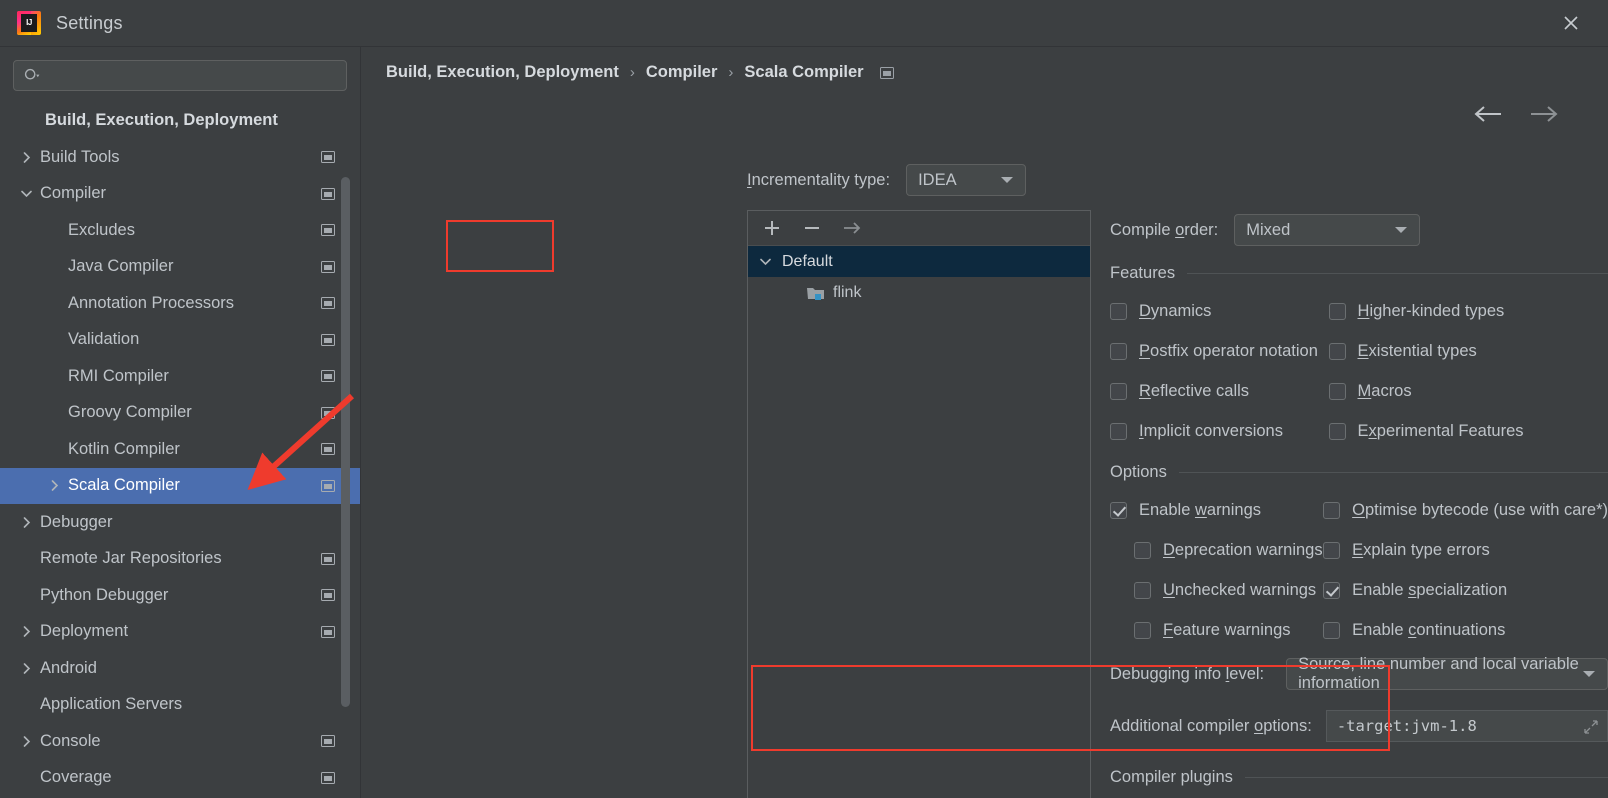 The image size is (1608, 798). I want to click on checkbox-row-reflective-calls: Reflective calls, so click(1219, 391).